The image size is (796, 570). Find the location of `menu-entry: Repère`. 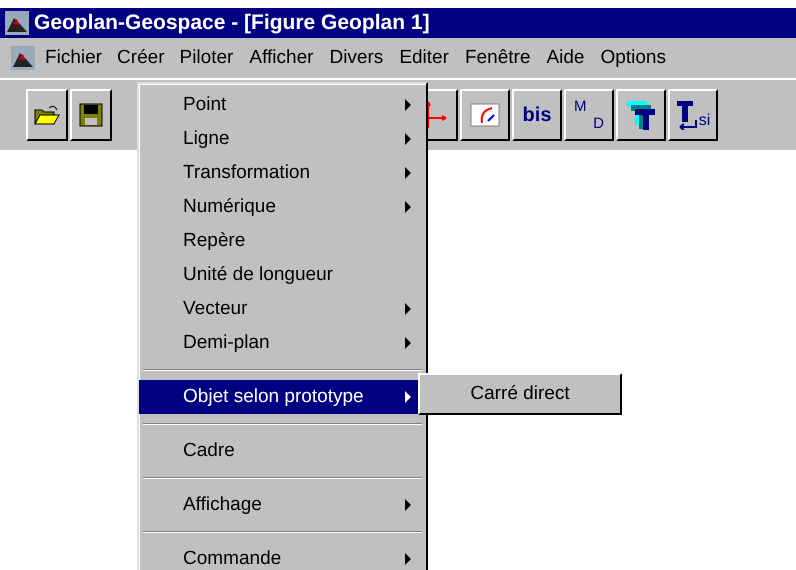

menu-entry: Repère is located at coordinates (282, 241).